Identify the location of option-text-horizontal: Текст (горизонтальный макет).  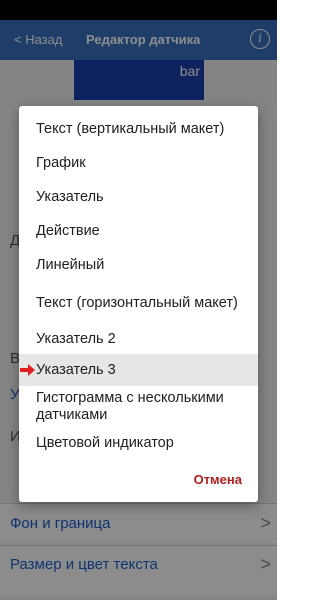
(138, 303).